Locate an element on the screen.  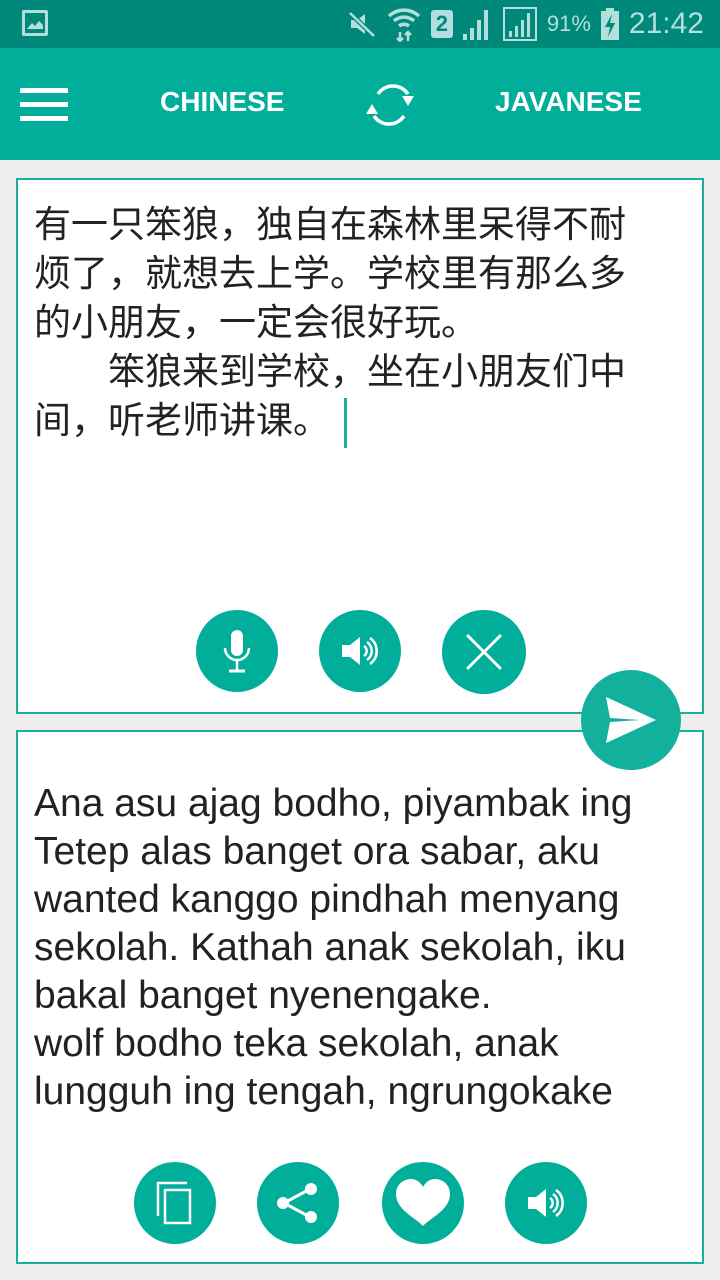
source-language-button: CHINESE is located at coordinates (222, 102).